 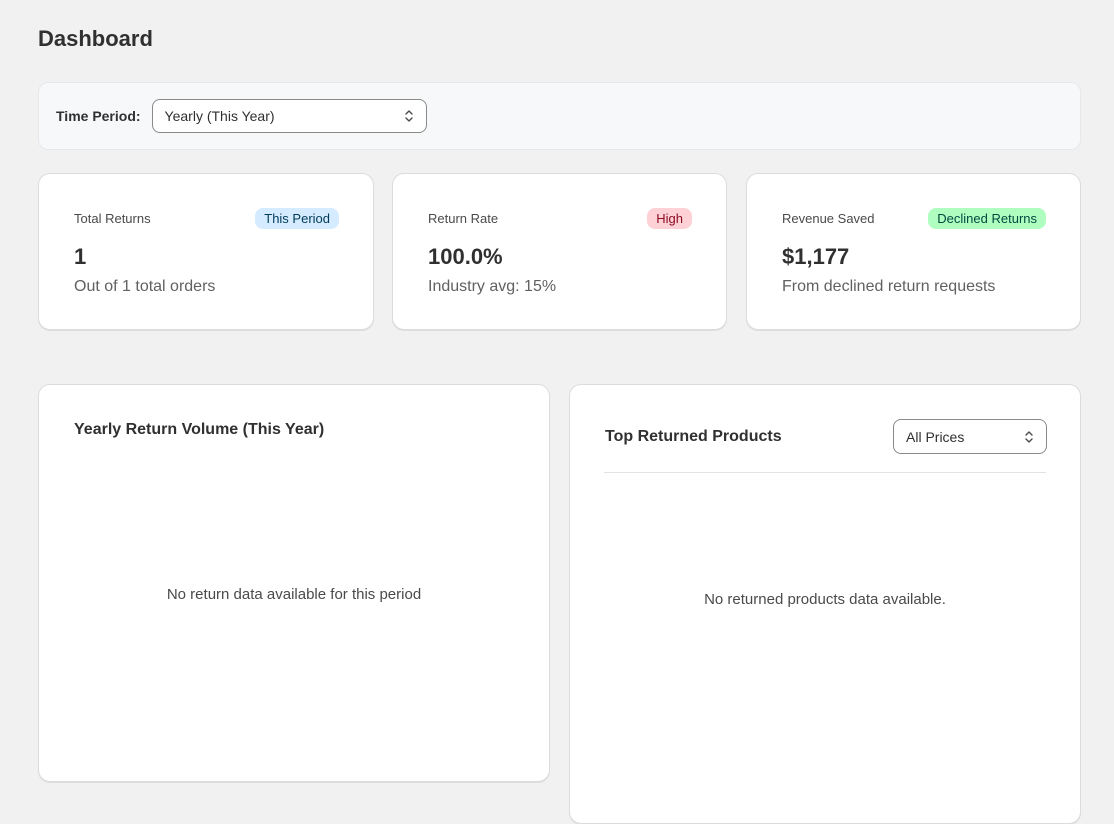 What do you see at coordinates (98, 116) in the screenshot?
I see `time-period-label: Time Period:` at bounding box center [98, 116].